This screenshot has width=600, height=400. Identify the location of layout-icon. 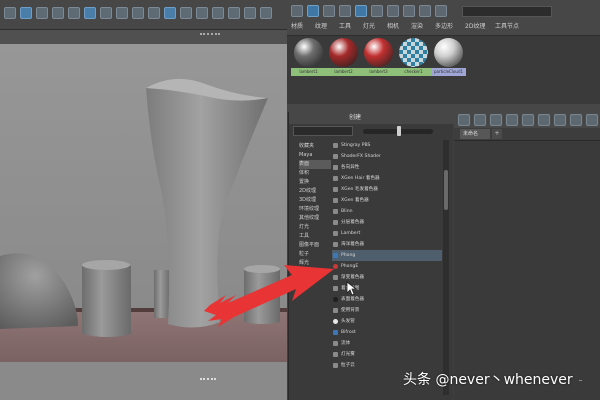
(329, 11).